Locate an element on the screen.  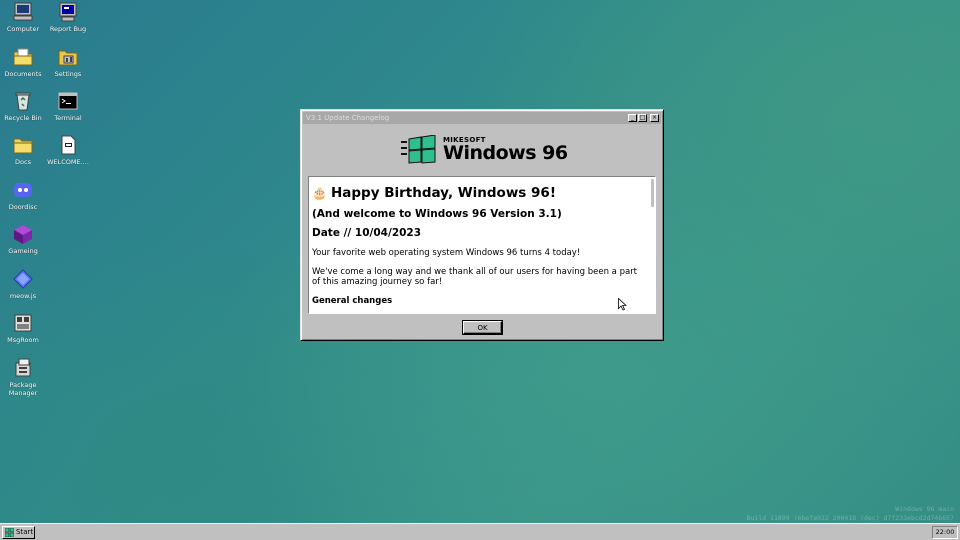
desktop-icon-doordisc: Doordisc is located at coordinates (23, 195).